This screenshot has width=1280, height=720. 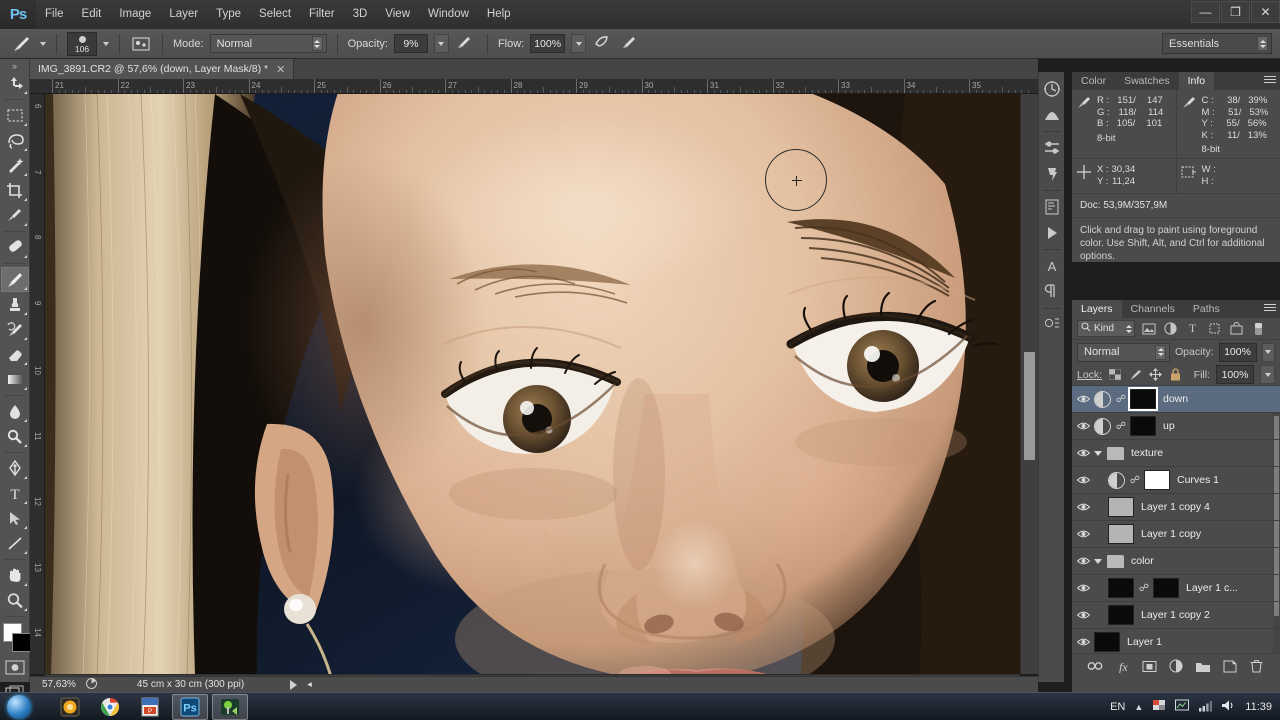 What do you see at coordinates (1116, 480) in the screenshot?
I see `adjustment-thumbnail` at bounding box center [1116, 480].